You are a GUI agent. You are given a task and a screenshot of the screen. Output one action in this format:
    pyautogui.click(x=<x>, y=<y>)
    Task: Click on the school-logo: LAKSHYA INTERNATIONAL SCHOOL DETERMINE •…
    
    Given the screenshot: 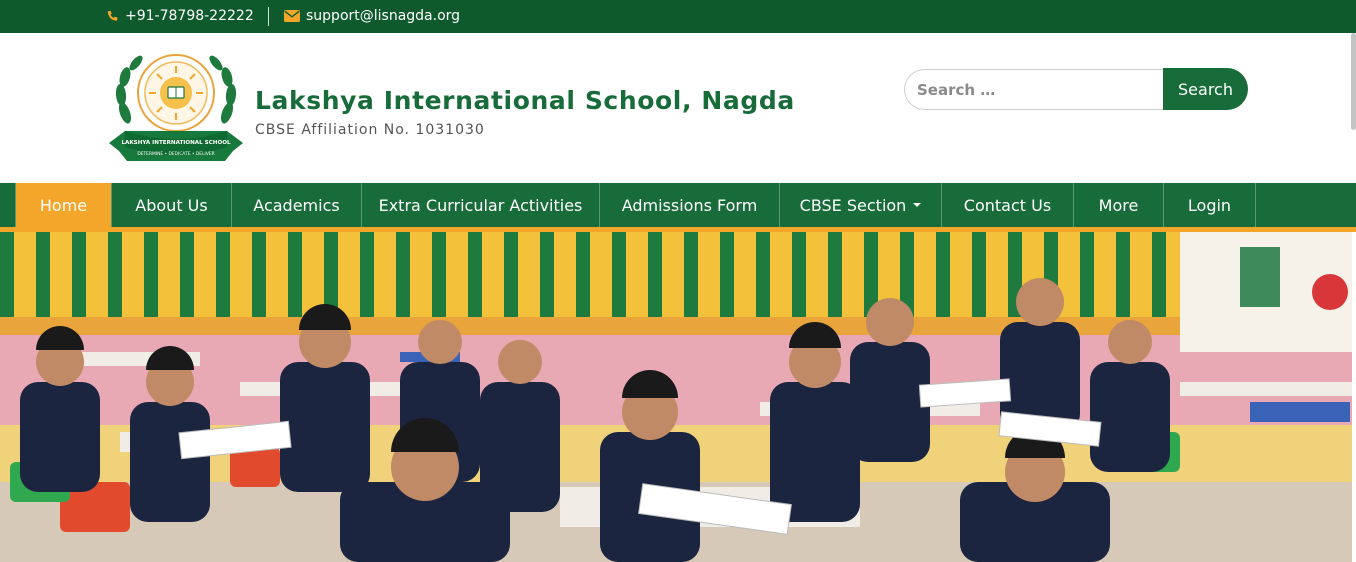 What is the action you would take?
    pyautogui.click(x=176, y=107)
    